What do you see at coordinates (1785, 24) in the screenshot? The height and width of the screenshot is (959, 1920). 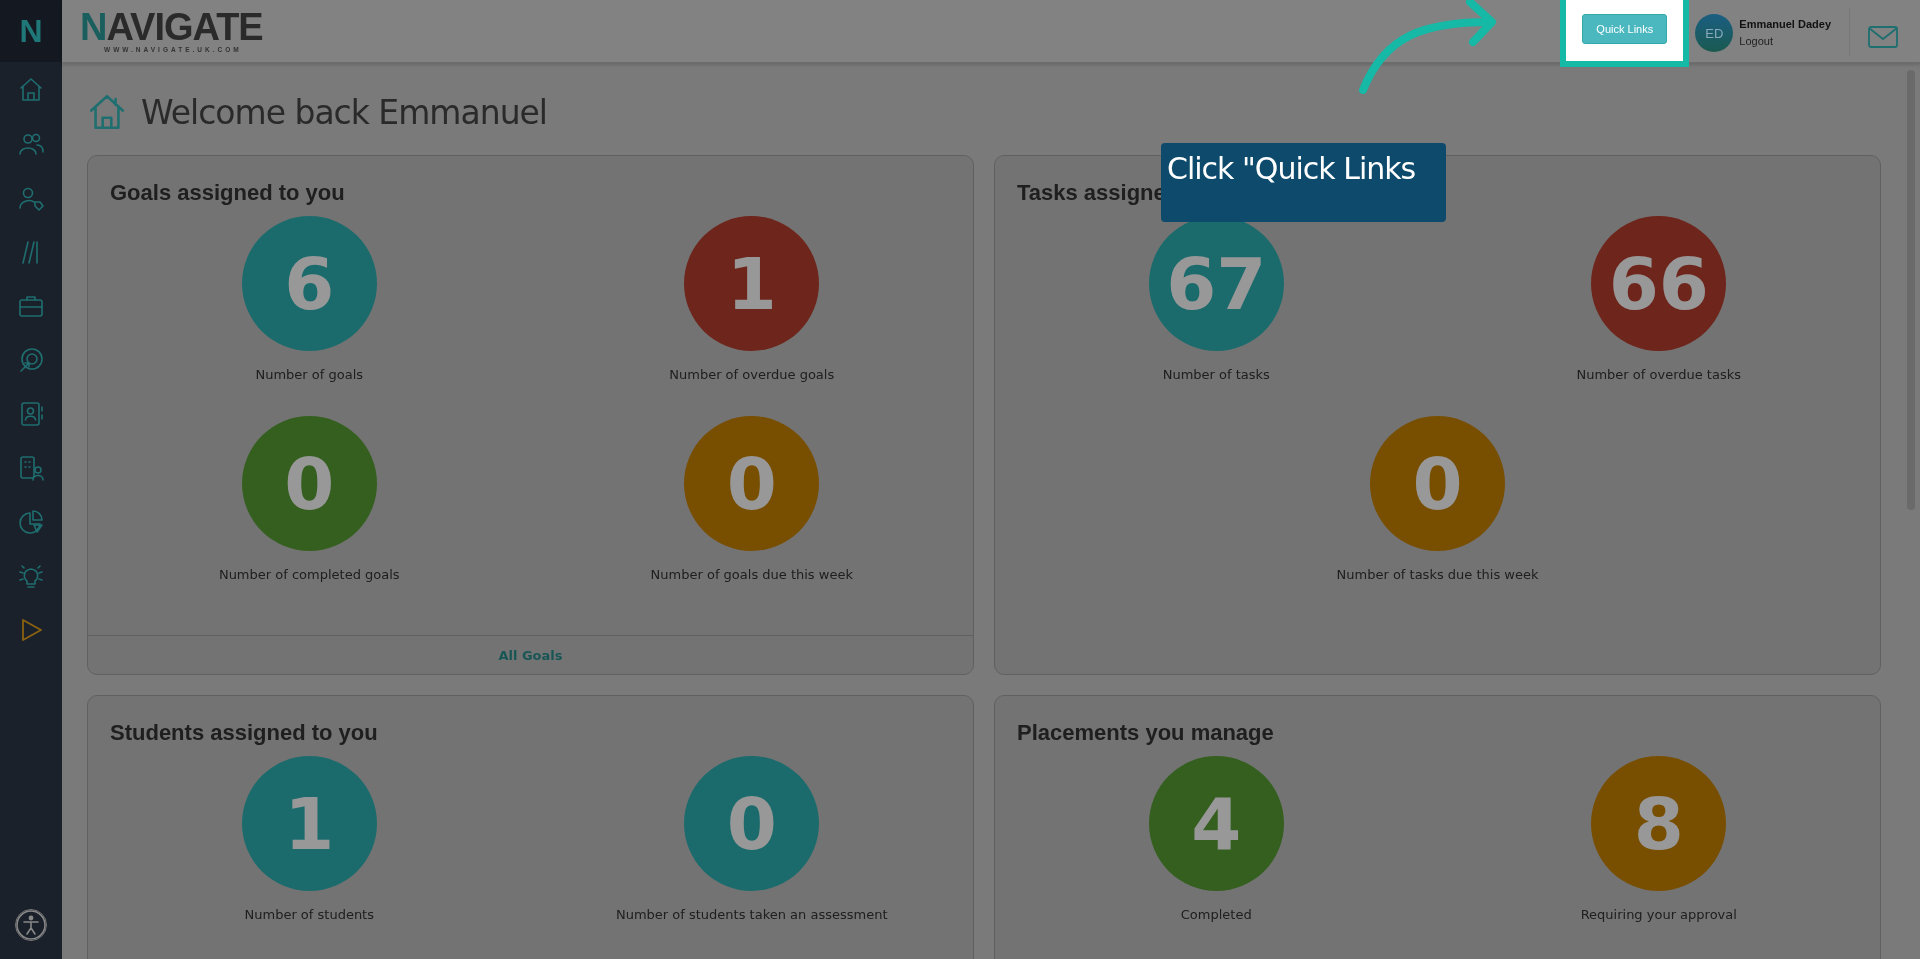 I see `user-name: Emmanuel Dadey` at bounding box center [1785, 24].